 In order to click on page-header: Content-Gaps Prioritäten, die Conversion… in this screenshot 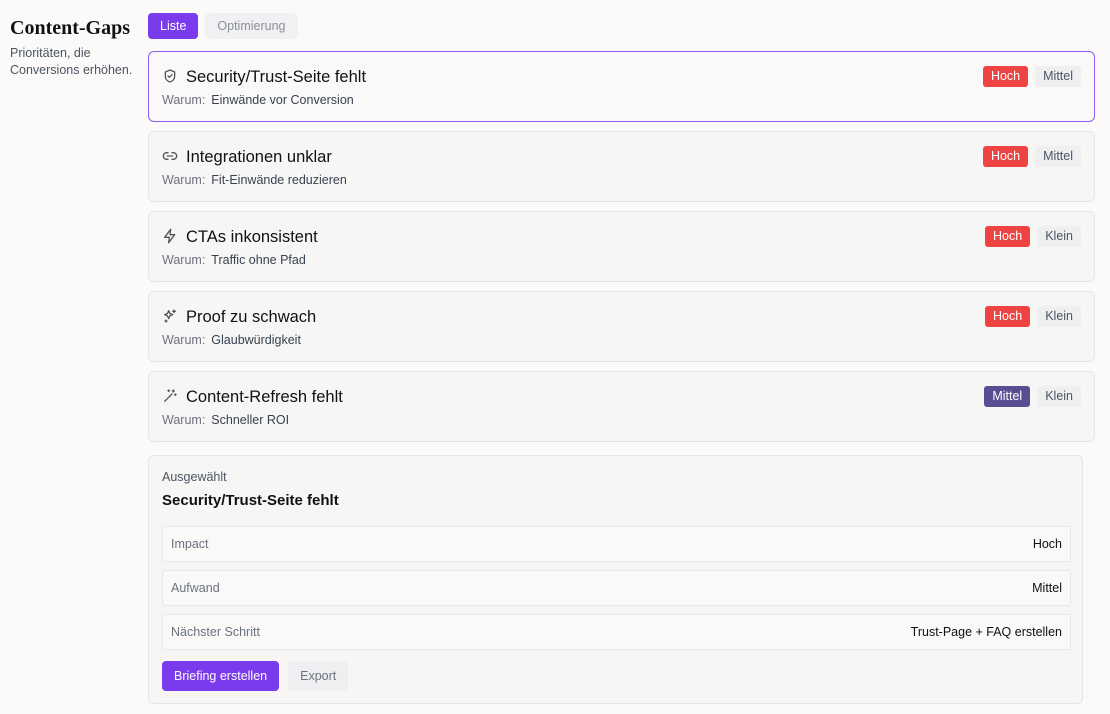, I will do `click(76, 47)`.